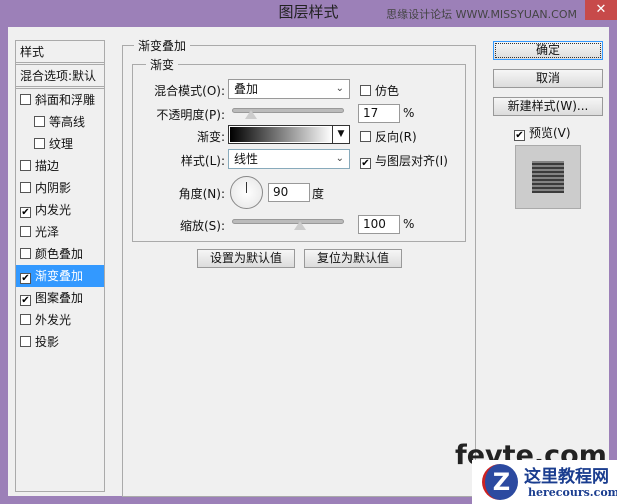  I want to click on sidebar-item: 颜色叠加, so click(60, 254).